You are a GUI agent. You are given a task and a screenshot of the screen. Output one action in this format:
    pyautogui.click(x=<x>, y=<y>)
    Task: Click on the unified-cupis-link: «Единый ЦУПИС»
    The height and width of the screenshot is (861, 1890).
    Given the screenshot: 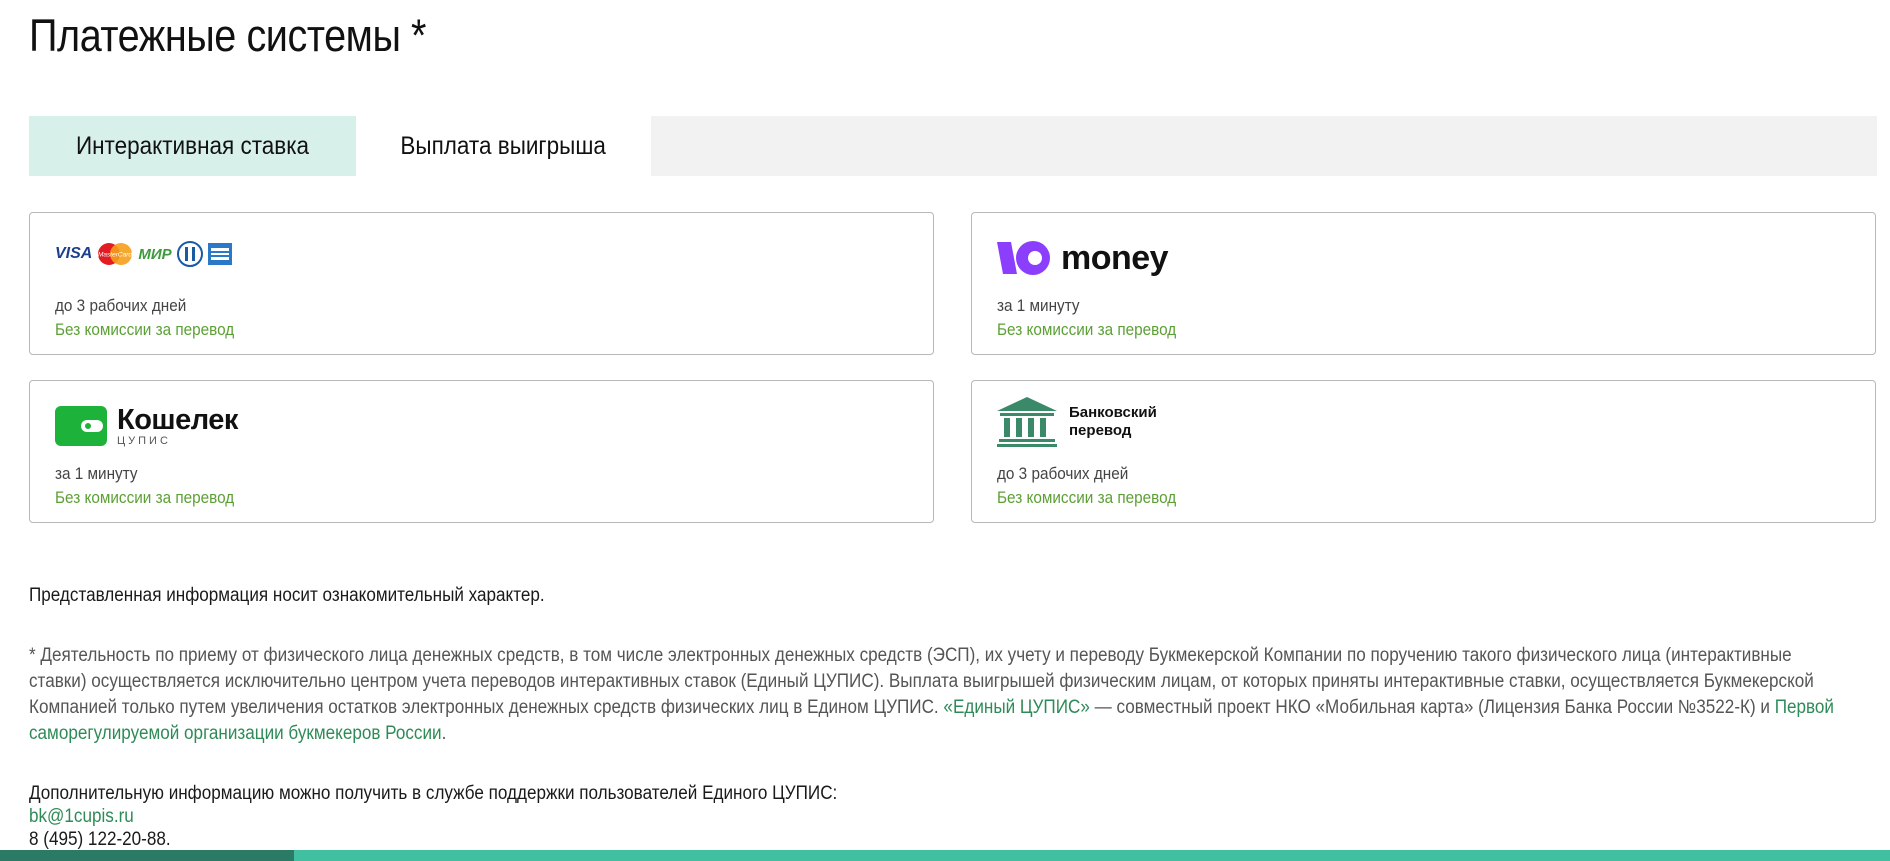 What is the action you would take?
    pyautogui.click(x=1016, y=707)
    